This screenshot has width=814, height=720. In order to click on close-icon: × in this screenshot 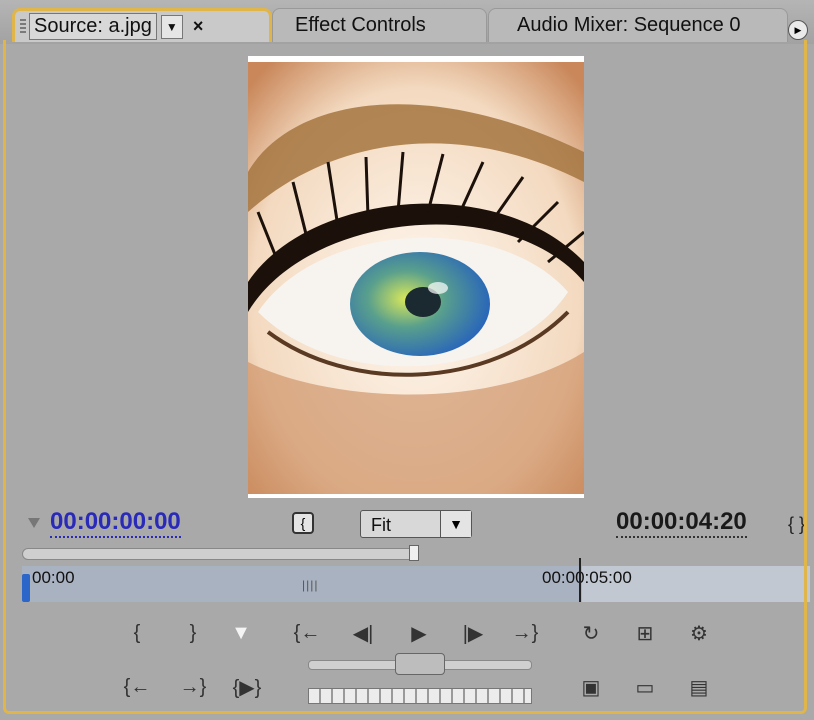, I will do `click(198, 26)`.